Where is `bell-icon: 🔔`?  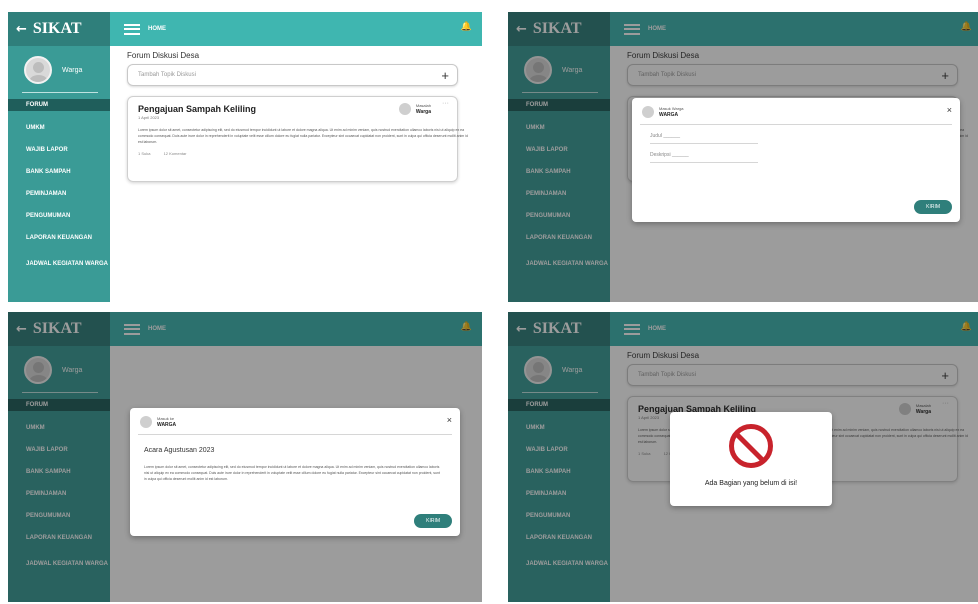
bell-icon: 🔔 is located at coordinates (466, 26).